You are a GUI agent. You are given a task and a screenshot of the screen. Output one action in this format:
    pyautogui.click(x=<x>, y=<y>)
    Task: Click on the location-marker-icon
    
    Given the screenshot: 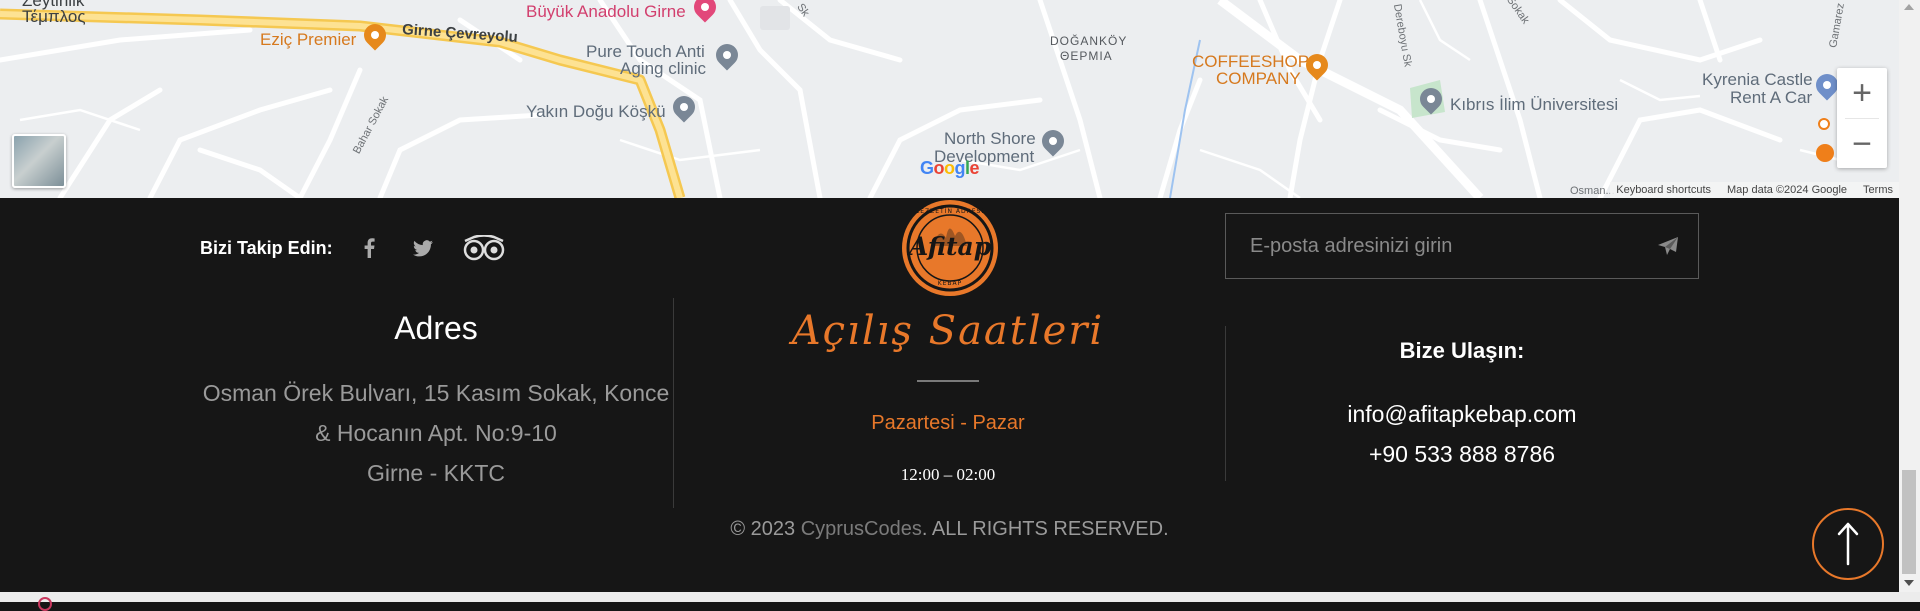 What is the action you would take?
    pyautogui.click(x=1824, y=124)
    